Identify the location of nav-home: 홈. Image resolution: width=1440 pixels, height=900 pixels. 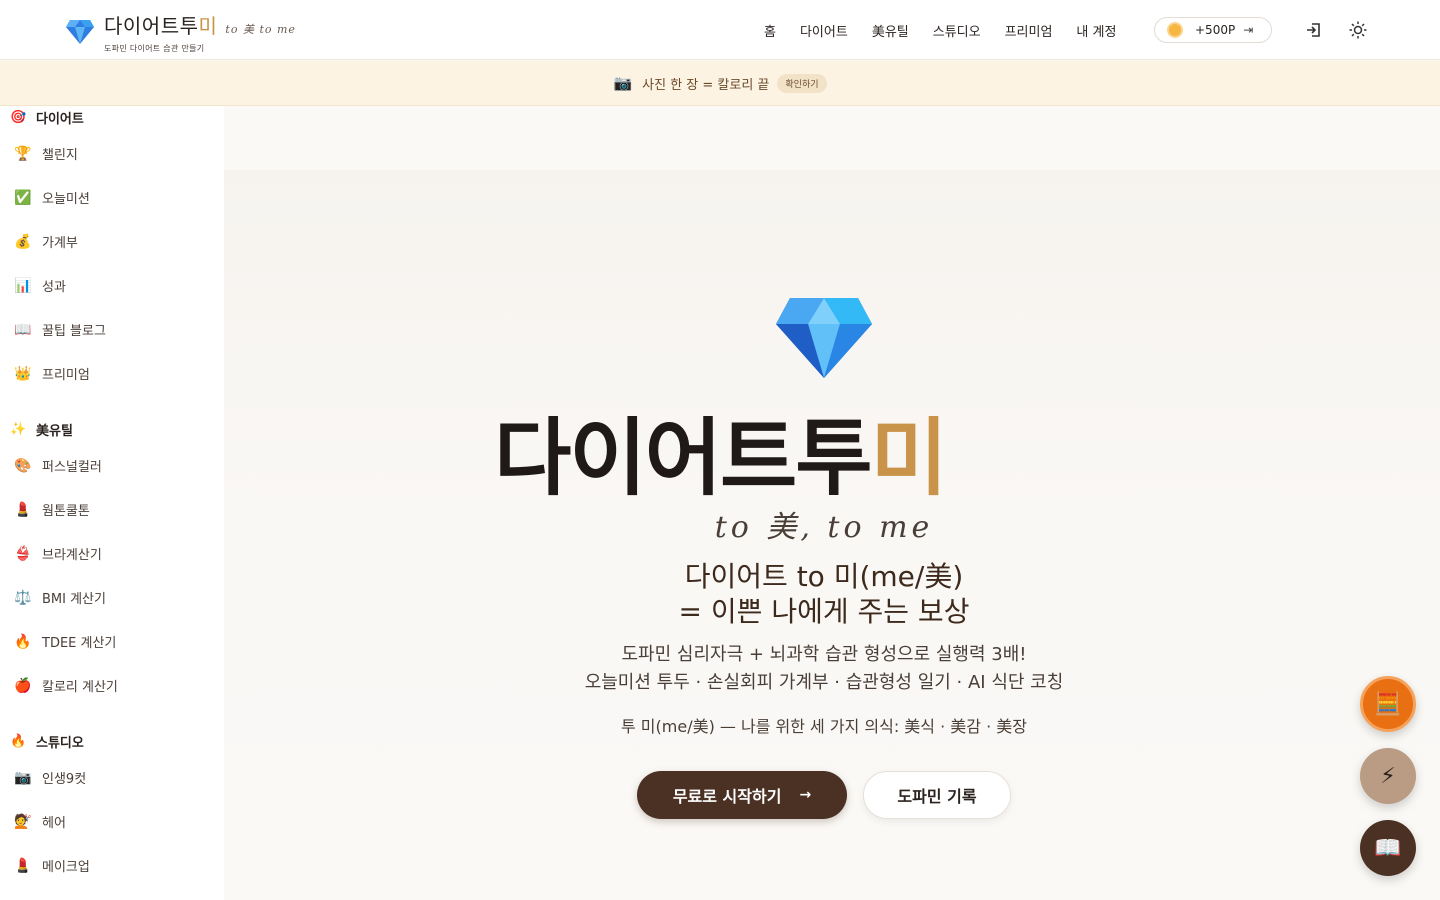
(770, 30).